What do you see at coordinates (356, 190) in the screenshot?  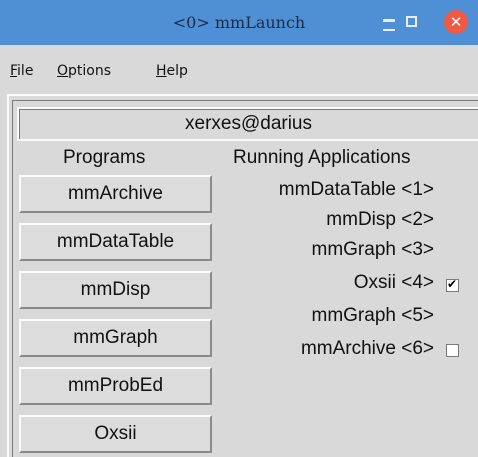 I see `running-app-label: mmDataTable <1>` at bounding box center [356, 190].